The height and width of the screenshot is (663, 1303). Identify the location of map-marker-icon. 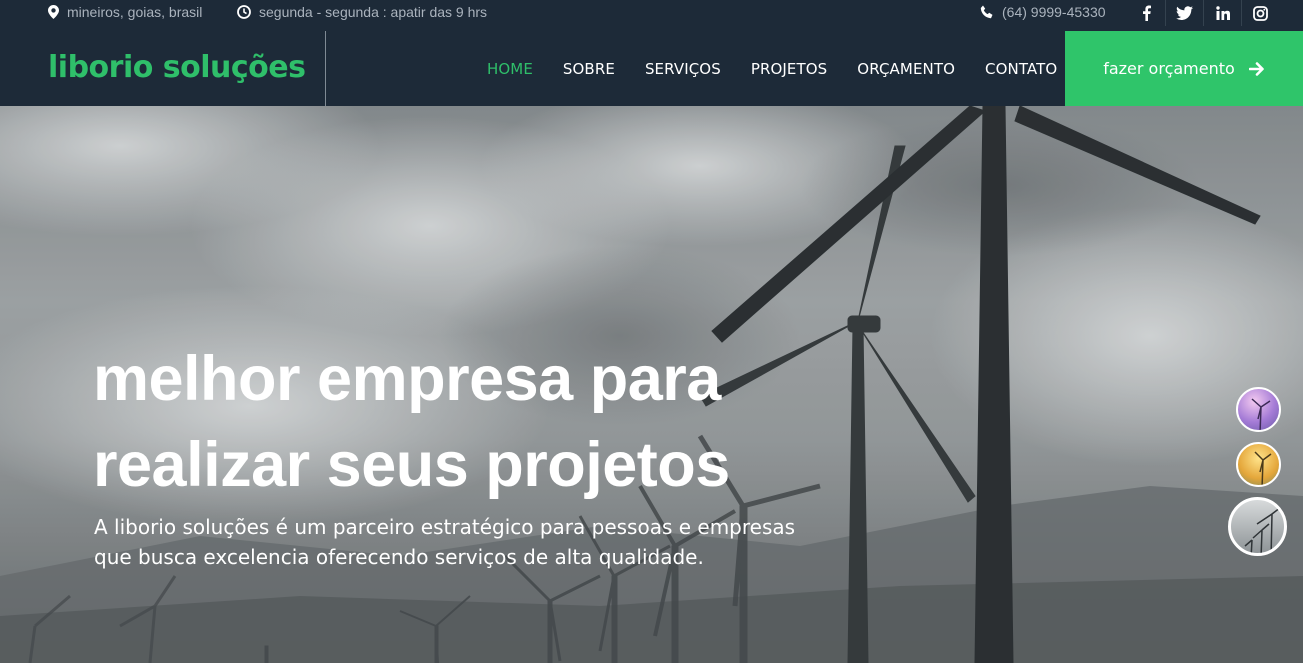
(53, 12).